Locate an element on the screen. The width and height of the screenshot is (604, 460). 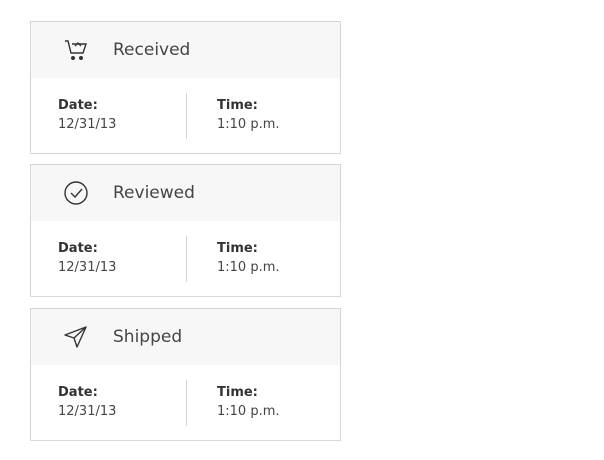
cart-icon is located at coordinates (76, 50).